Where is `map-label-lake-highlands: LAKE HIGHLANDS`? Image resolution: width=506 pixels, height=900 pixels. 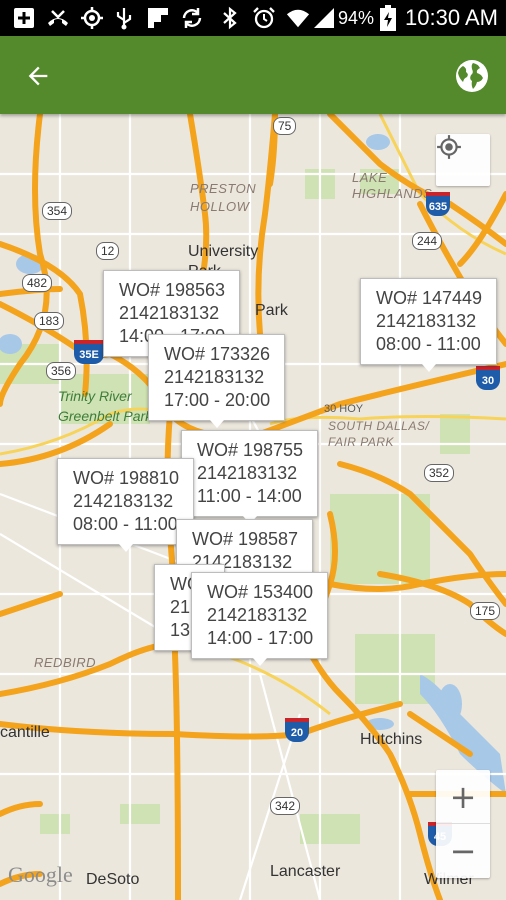 map-label-lake-highlands: LAKE HIGHLANDS is located at coordinates (392, 185).